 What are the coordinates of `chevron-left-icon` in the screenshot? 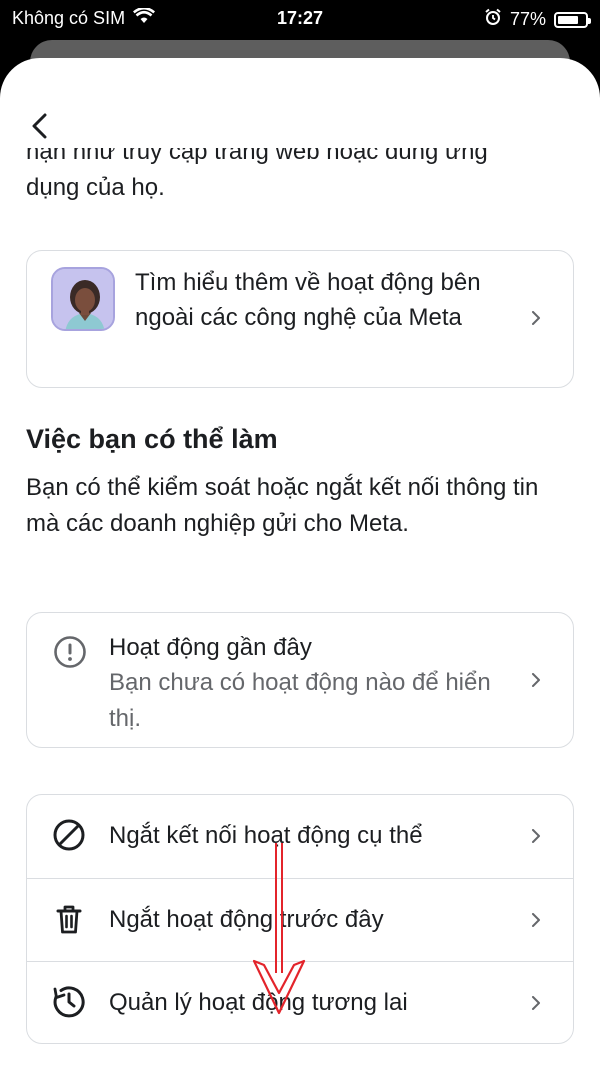 It's located at (39, 126).